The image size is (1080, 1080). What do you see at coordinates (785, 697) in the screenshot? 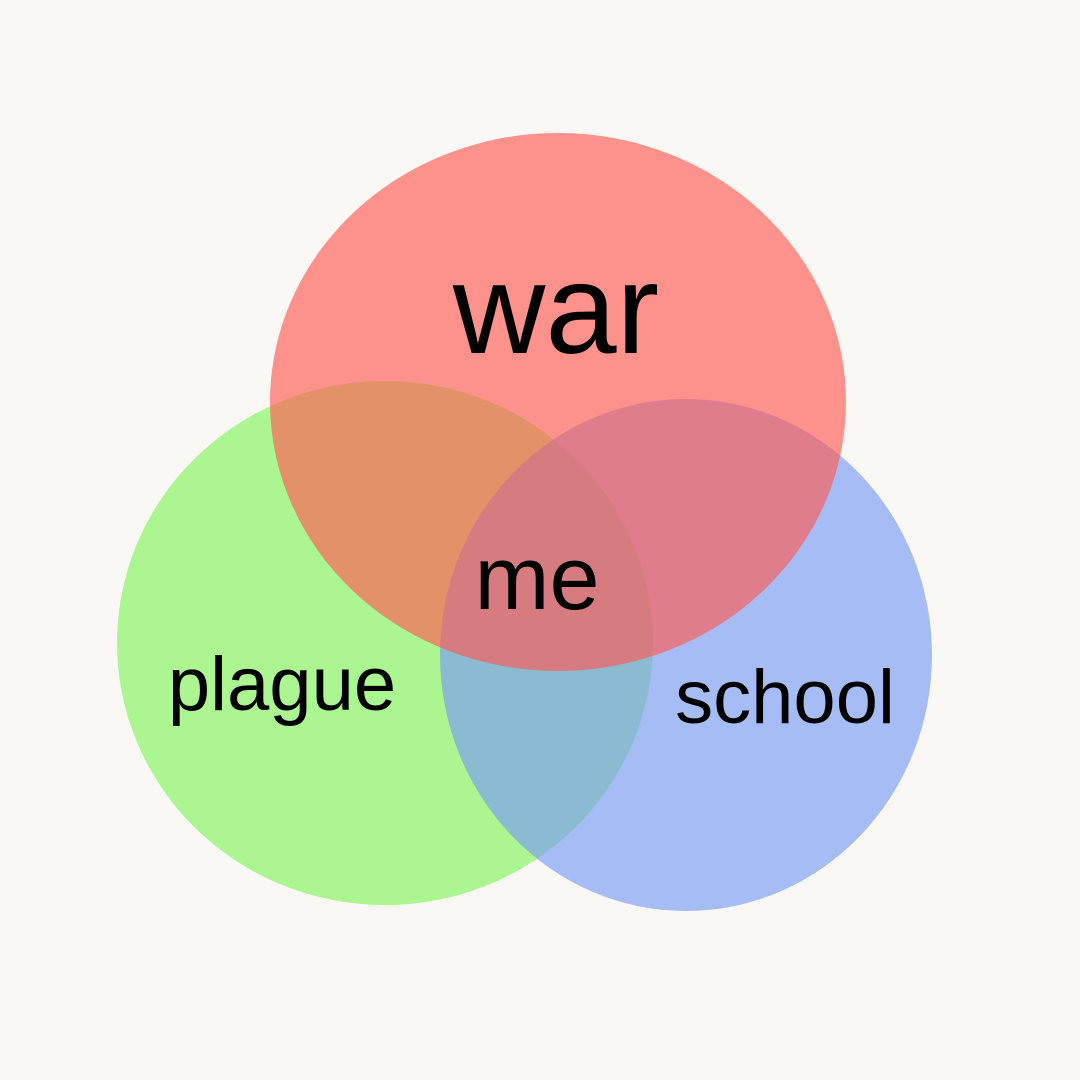
I see `school-label: school` at bounding box center [785, 697].